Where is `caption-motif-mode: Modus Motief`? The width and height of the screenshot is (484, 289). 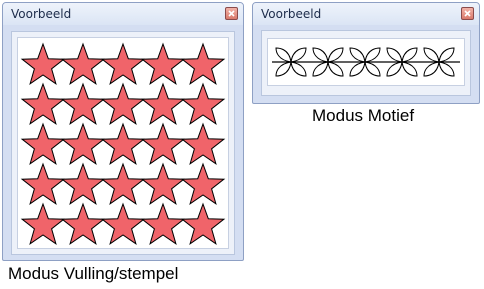
caption-motif-mode: Modus Motief is located at coordinates (363, 115).